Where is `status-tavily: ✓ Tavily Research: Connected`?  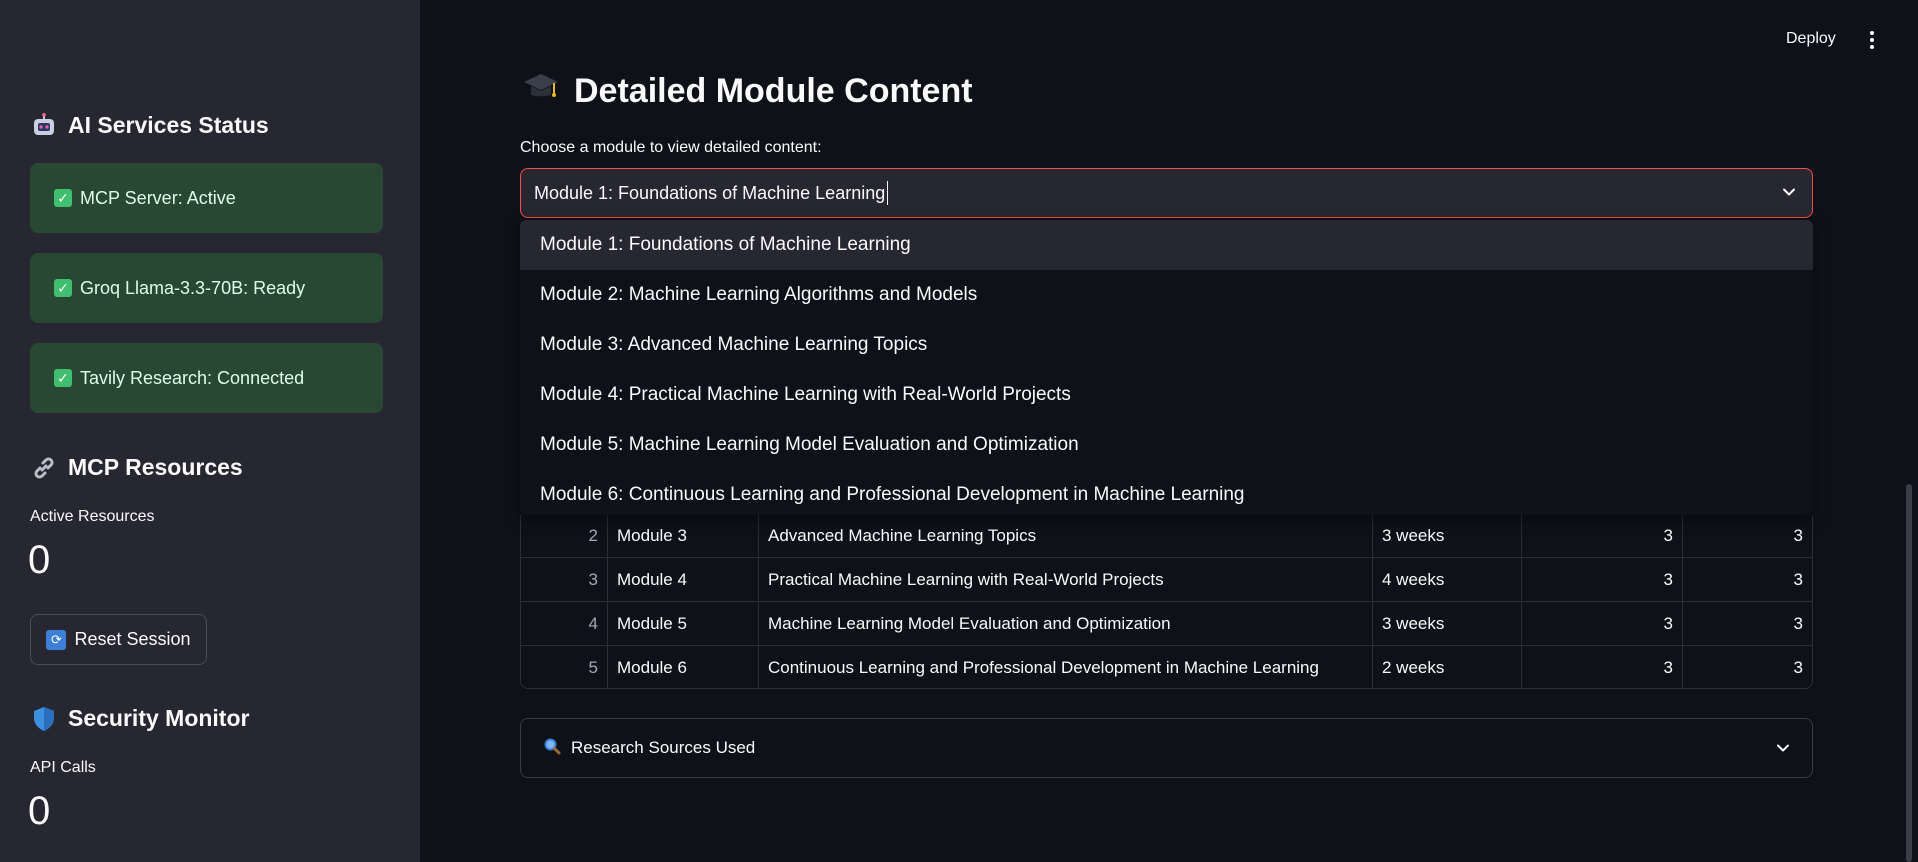 status-tavily: ✓ Tavily Research: Connected is located at coordinates (206, 378).